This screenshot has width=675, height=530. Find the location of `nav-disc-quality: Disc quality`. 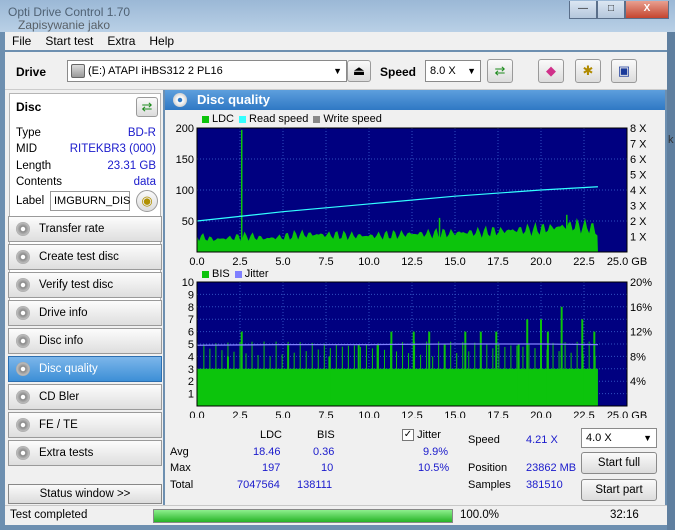

nav-disc-quality: Disc quality is located at coordinates (85, 369).